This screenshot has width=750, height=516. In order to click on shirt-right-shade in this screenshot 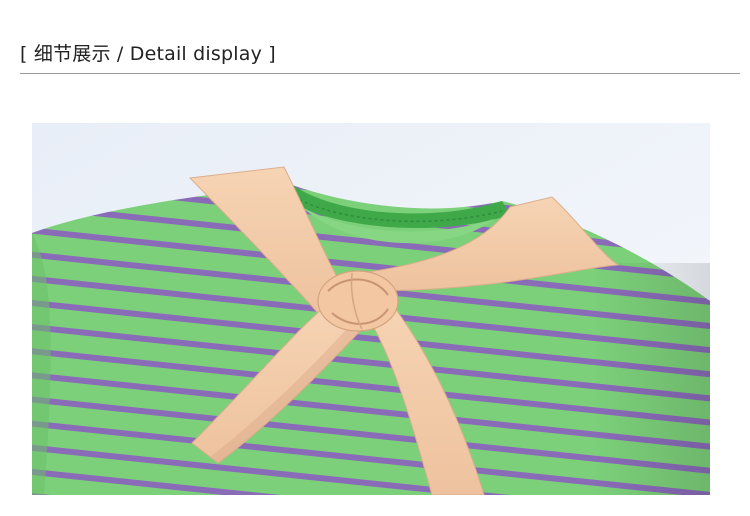, I will do `click(651, 379)`.